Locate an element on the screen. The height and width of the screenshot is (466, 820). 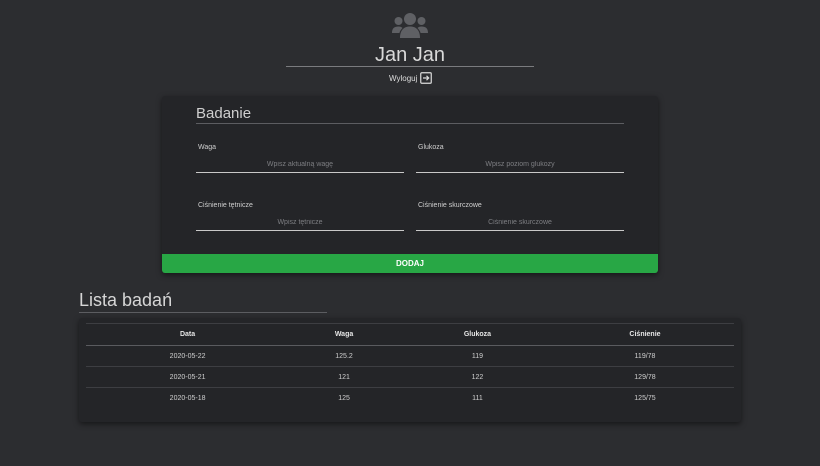
exam-list-title: Lista badań is located at coordinates (203, 301).